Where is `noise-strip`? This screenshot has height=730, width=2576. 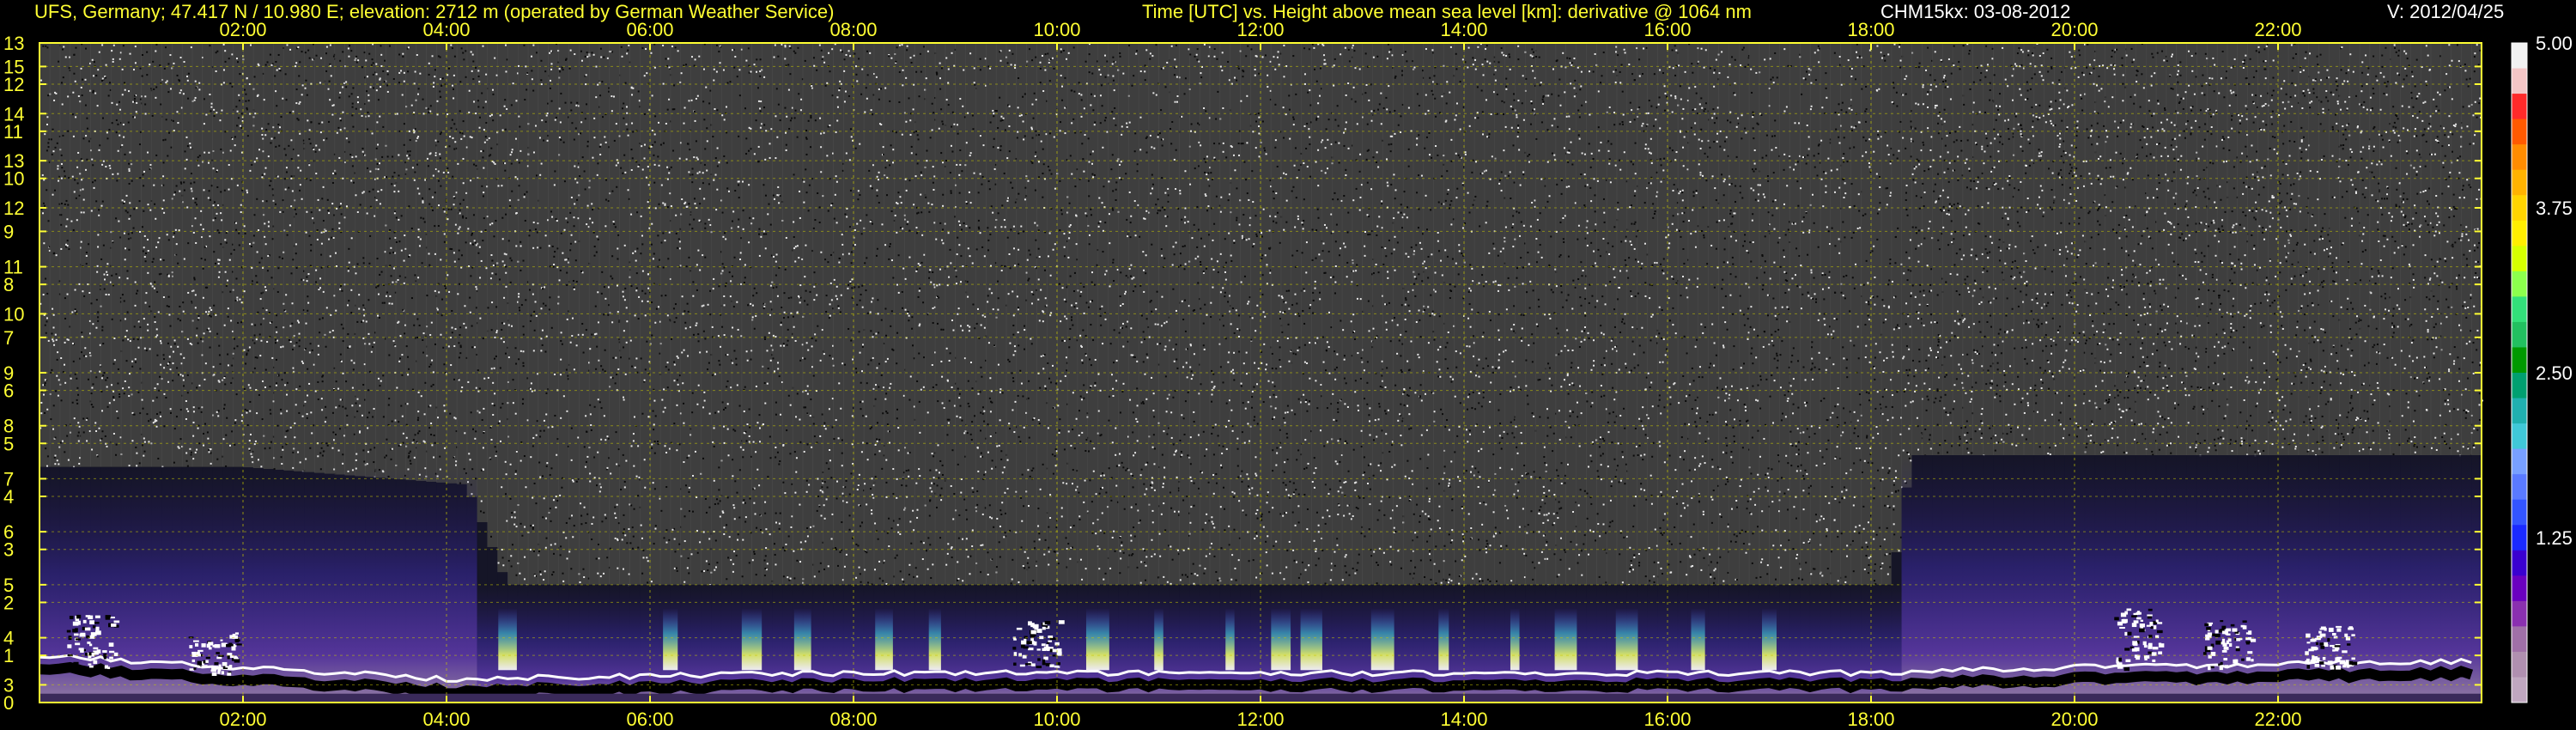
noise-strip is located at coordinates (289, 257).